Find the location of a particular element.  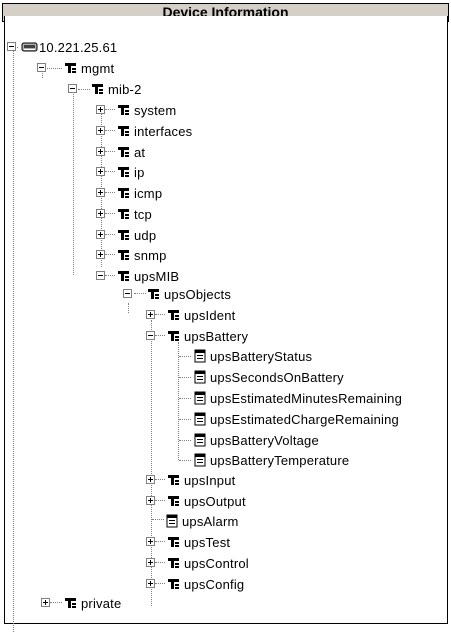

tree-node-upsobjects: upsObjects is located at coordinates (188, 294).